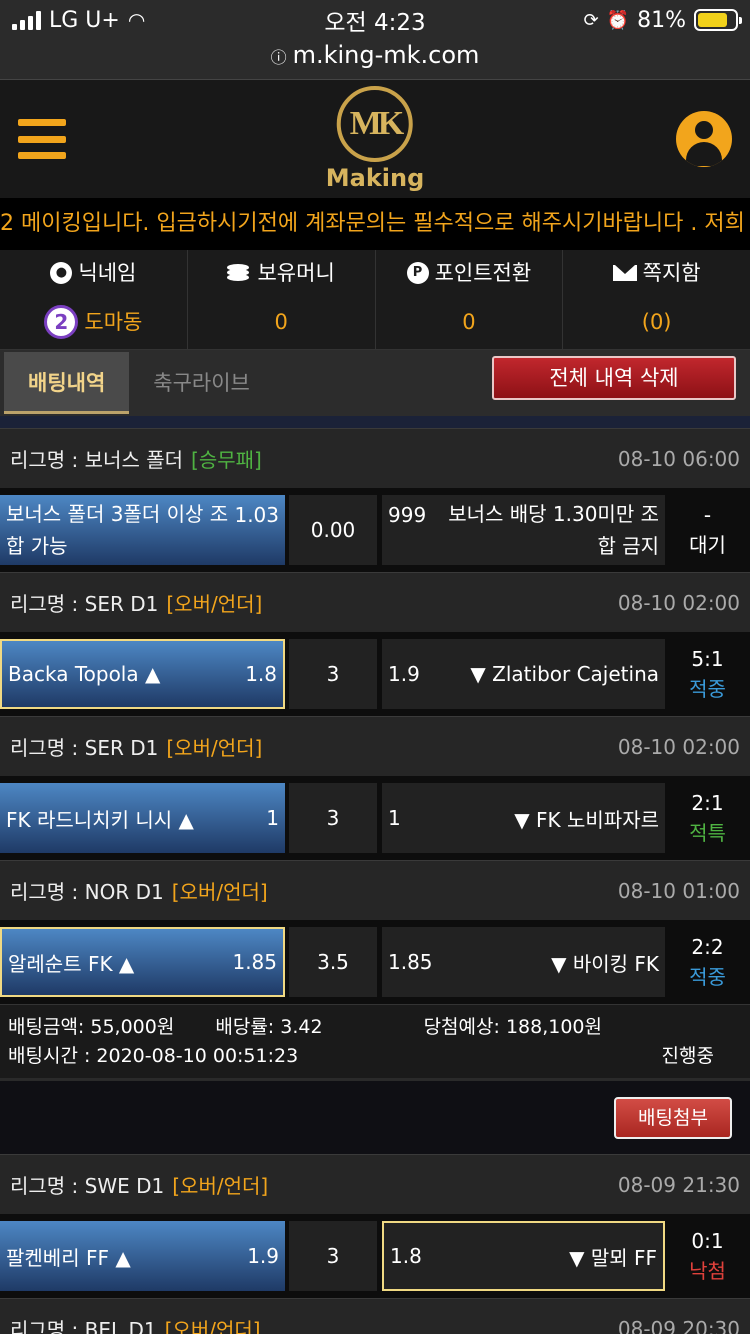 This screenshot has width=750, height=1334. Describe the element at coordinates (142, 962) in the screenshot. I see `home-option: 알레순트 FK ▲ 1.85` at that location.